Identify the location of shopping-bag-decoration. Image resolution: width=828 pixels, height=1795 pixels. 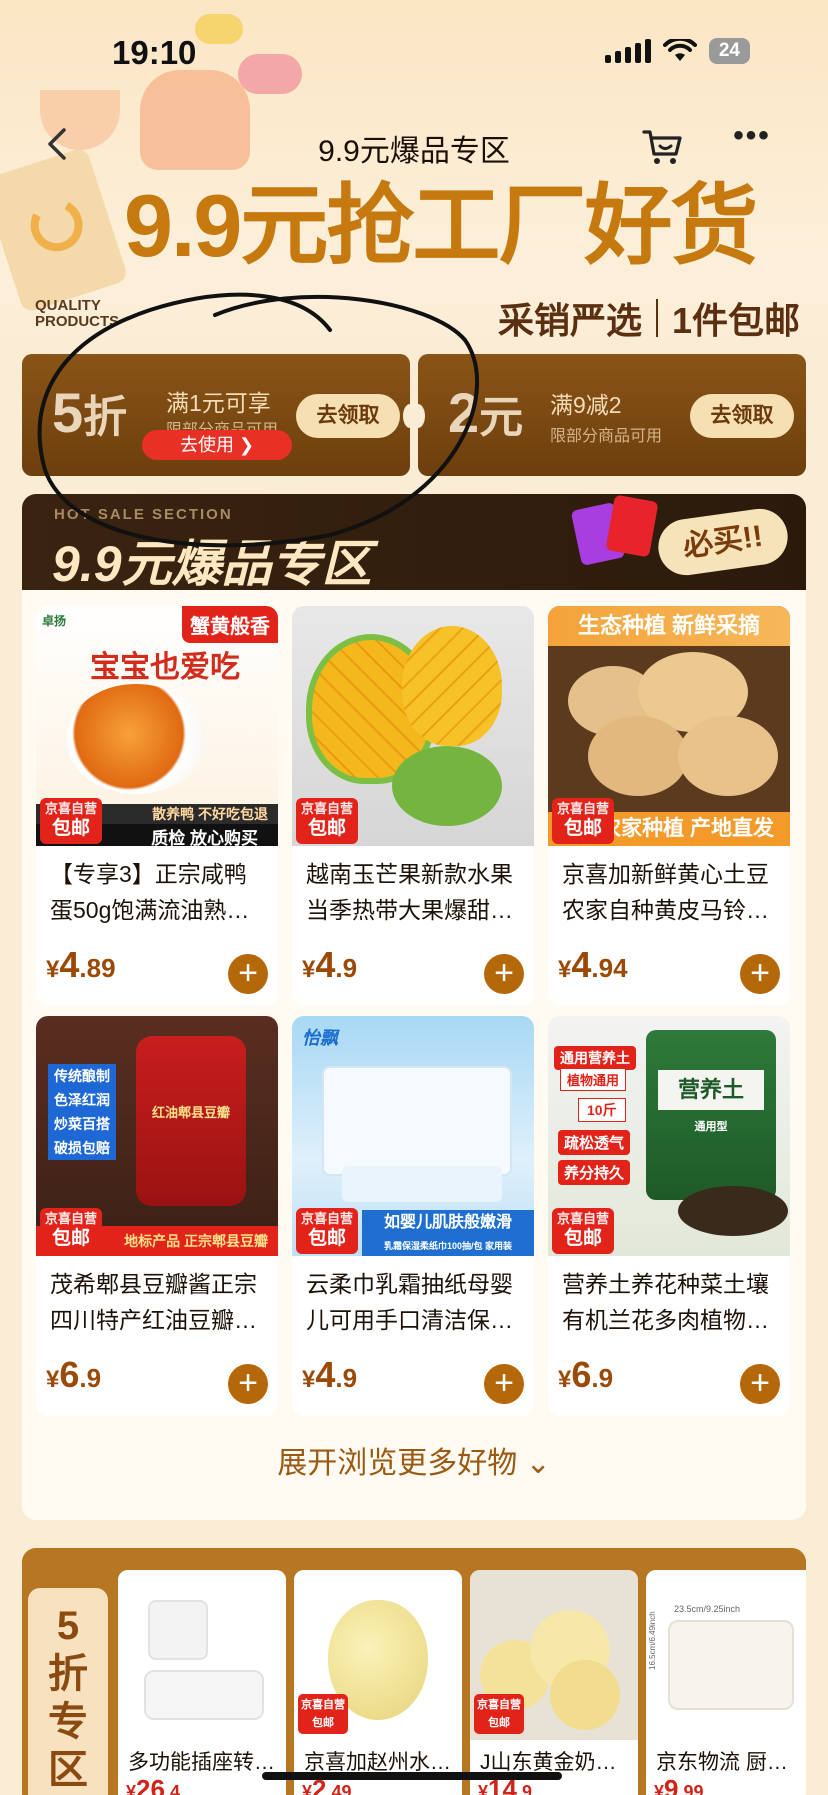
(64, 230).